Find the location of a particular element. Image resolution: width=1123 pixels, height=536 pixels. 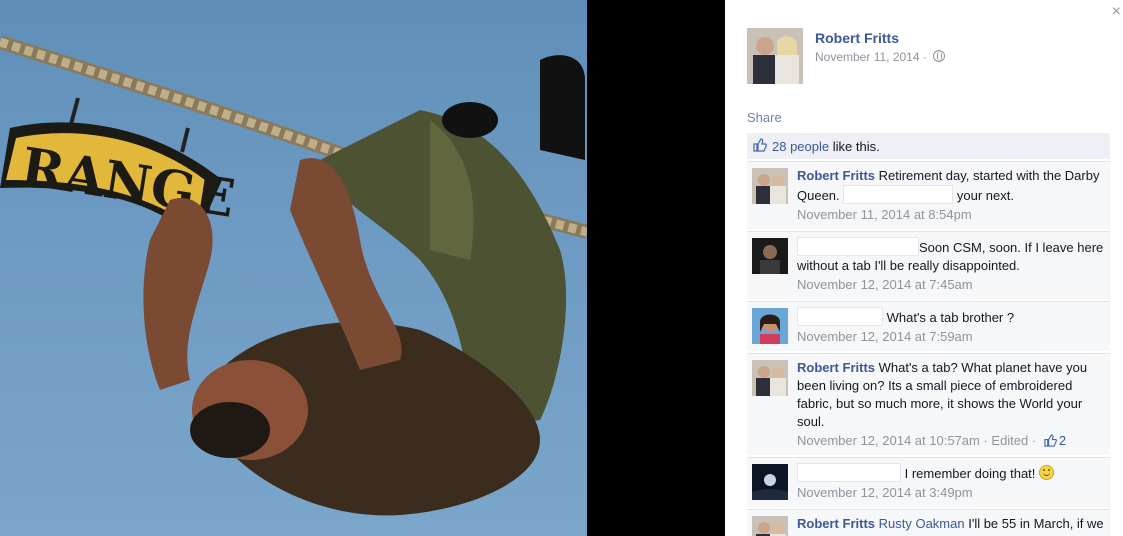

likes-text: 28 people like this. is located at coordinates (826, 146).